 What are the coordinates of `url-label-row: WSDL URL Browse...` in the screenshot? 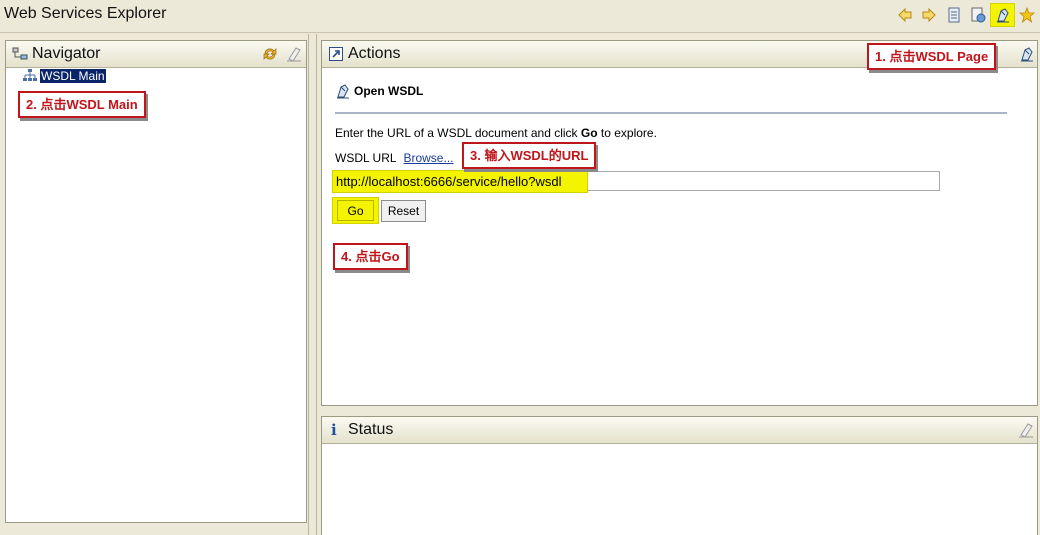 It's located at (394, 158).